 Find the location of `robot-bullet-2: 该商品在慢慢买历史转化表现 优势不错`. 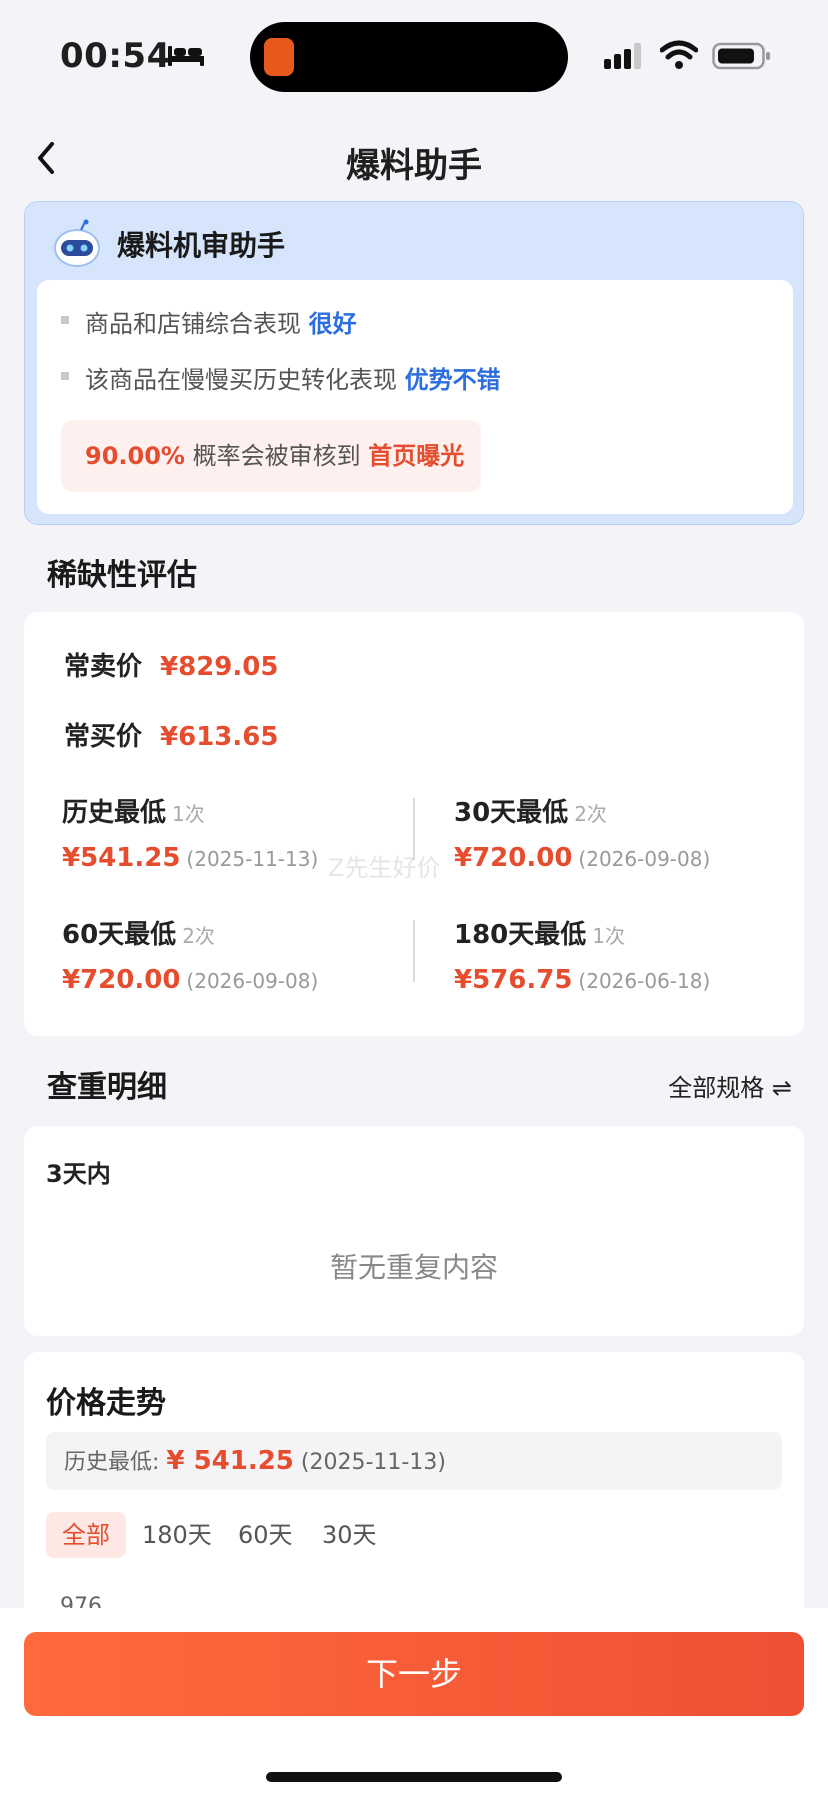

robot-bullet-2: 该商品在慢慢买历史转化表现 优势不错 is located at coordinates (281, 377).